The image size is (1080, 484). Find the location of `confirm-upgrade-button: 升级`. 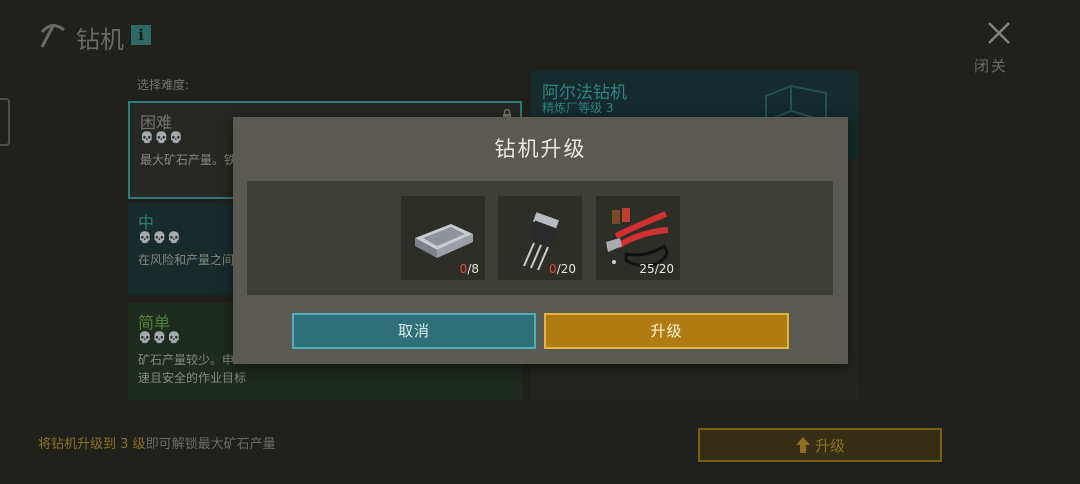

confirm-upgrade-button: 升级 is located at coordinates (666, 331).